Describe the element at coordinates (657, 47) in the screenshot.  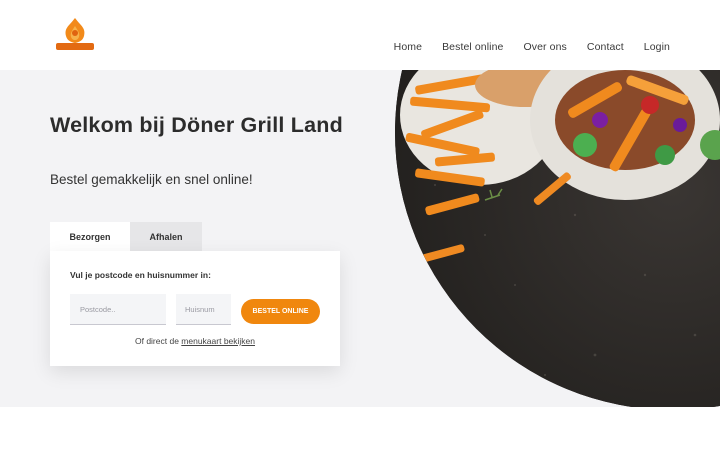
I see `nav-login: Login` at that location.